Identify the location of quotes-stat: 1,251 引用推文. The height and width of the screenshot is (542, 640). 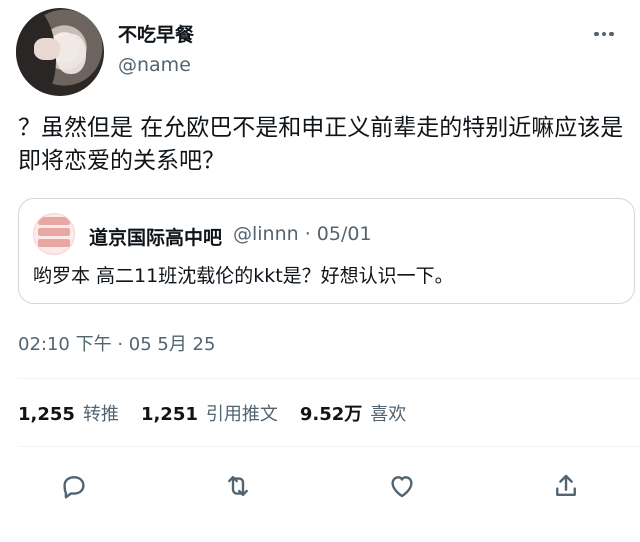
(209, 413).